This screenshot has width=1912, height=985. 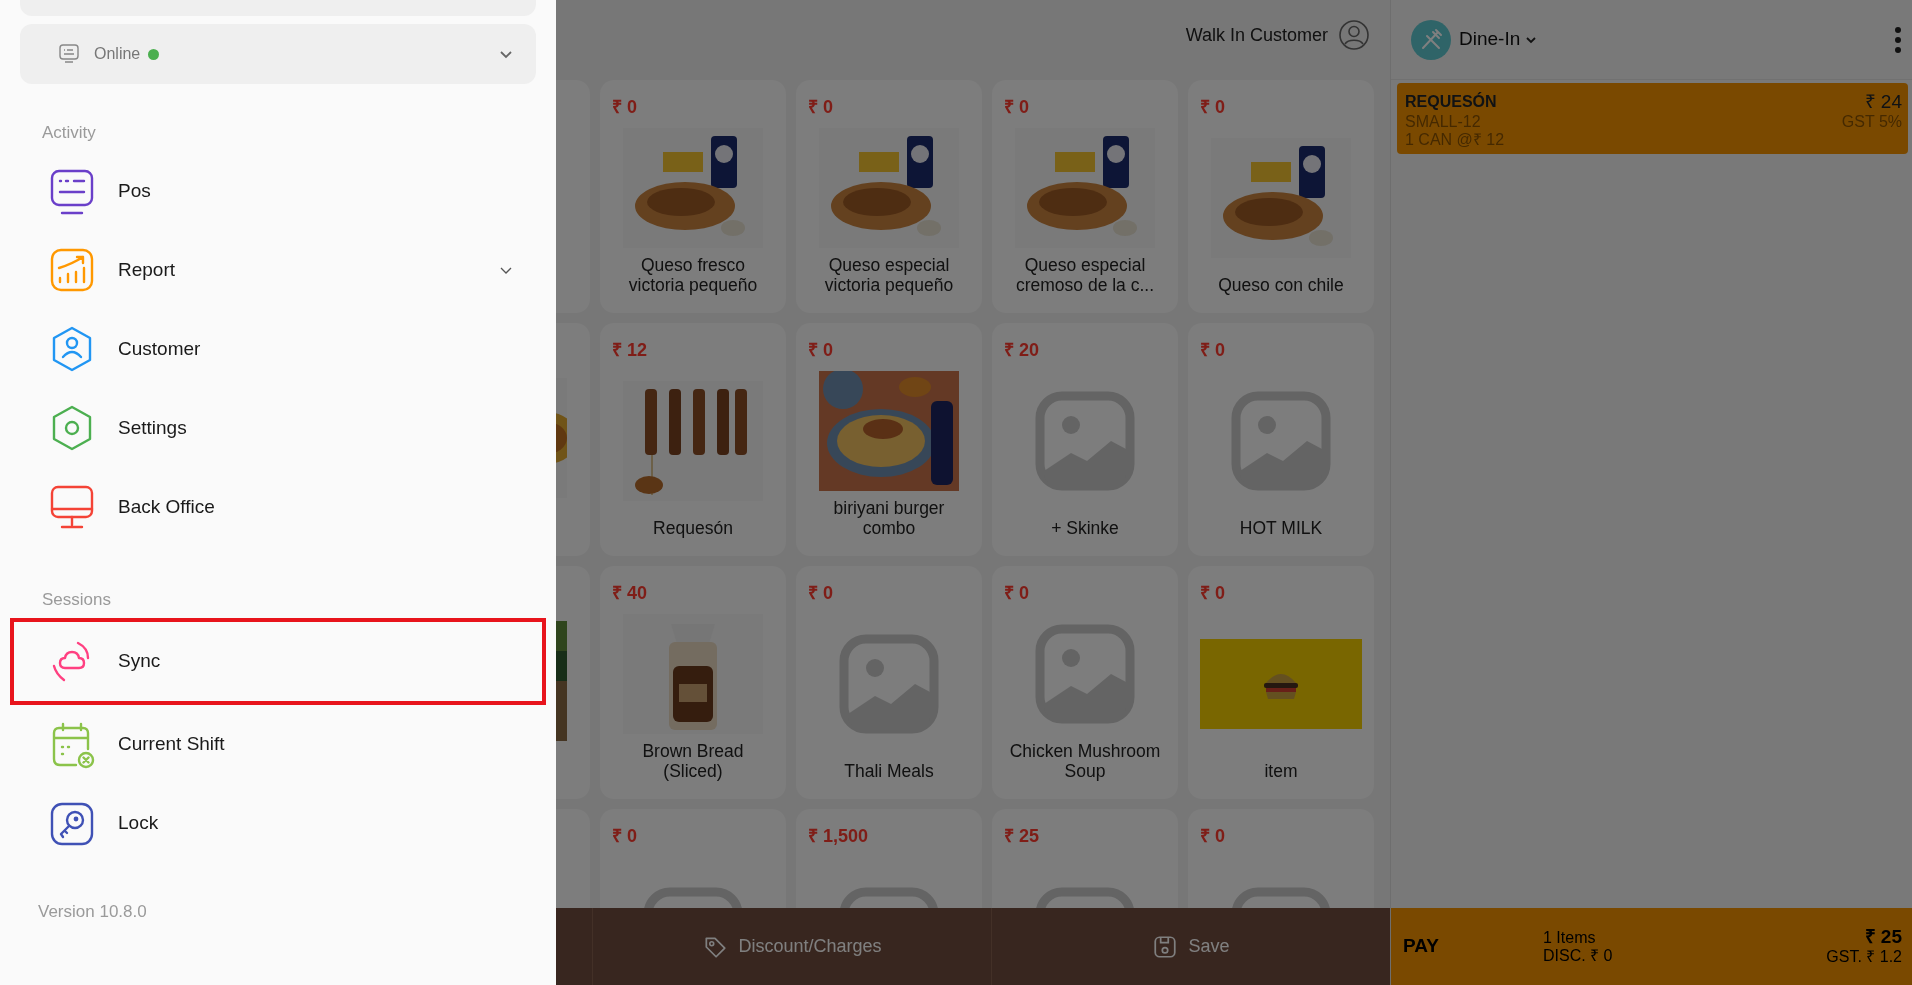 What do you see at coordinates (278, 349) in the screenshot?
I see `menu-item: Customer` at bounding box center [278, 349].